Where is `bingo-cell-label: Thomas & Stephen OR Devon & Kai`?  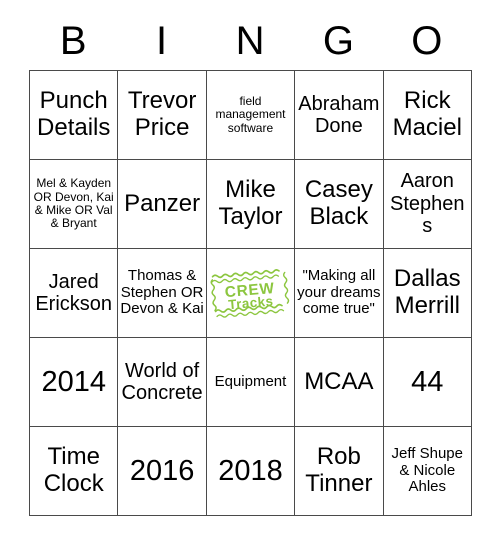
bingo-cell-label: Thomas & Stephen OR Devon & Kai is located at coordinates (162, 292).